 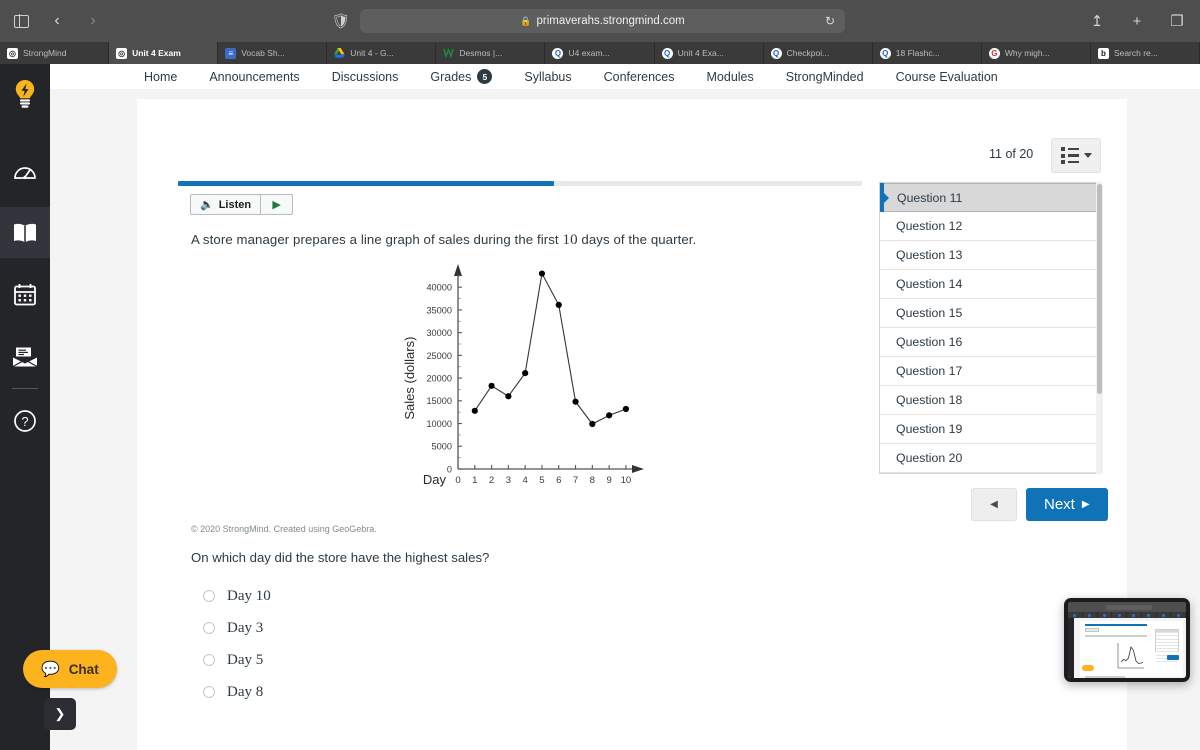 I want to click on address-bar: 🔒 primaverahs.strongmind.com ↻, so click(x=602, y=21).